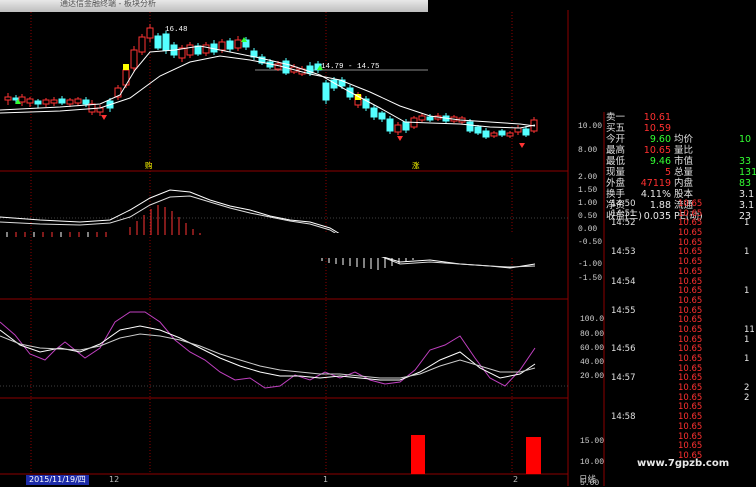 Image resolution: width=756 pixels, height=487 pixels. I want to click on quote-value: 10.65, so click(657, 150).